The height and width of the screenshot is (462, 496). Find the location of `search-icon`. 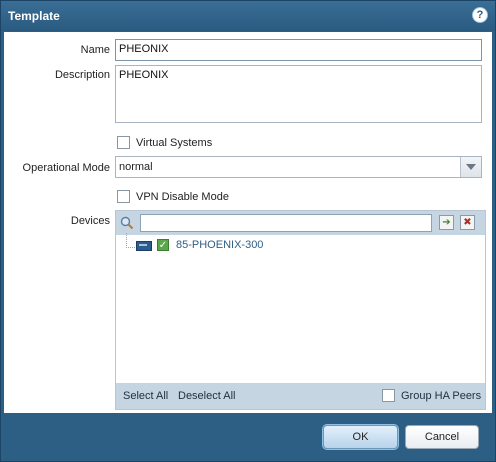

search-icon is located at coordinates (127, 223).